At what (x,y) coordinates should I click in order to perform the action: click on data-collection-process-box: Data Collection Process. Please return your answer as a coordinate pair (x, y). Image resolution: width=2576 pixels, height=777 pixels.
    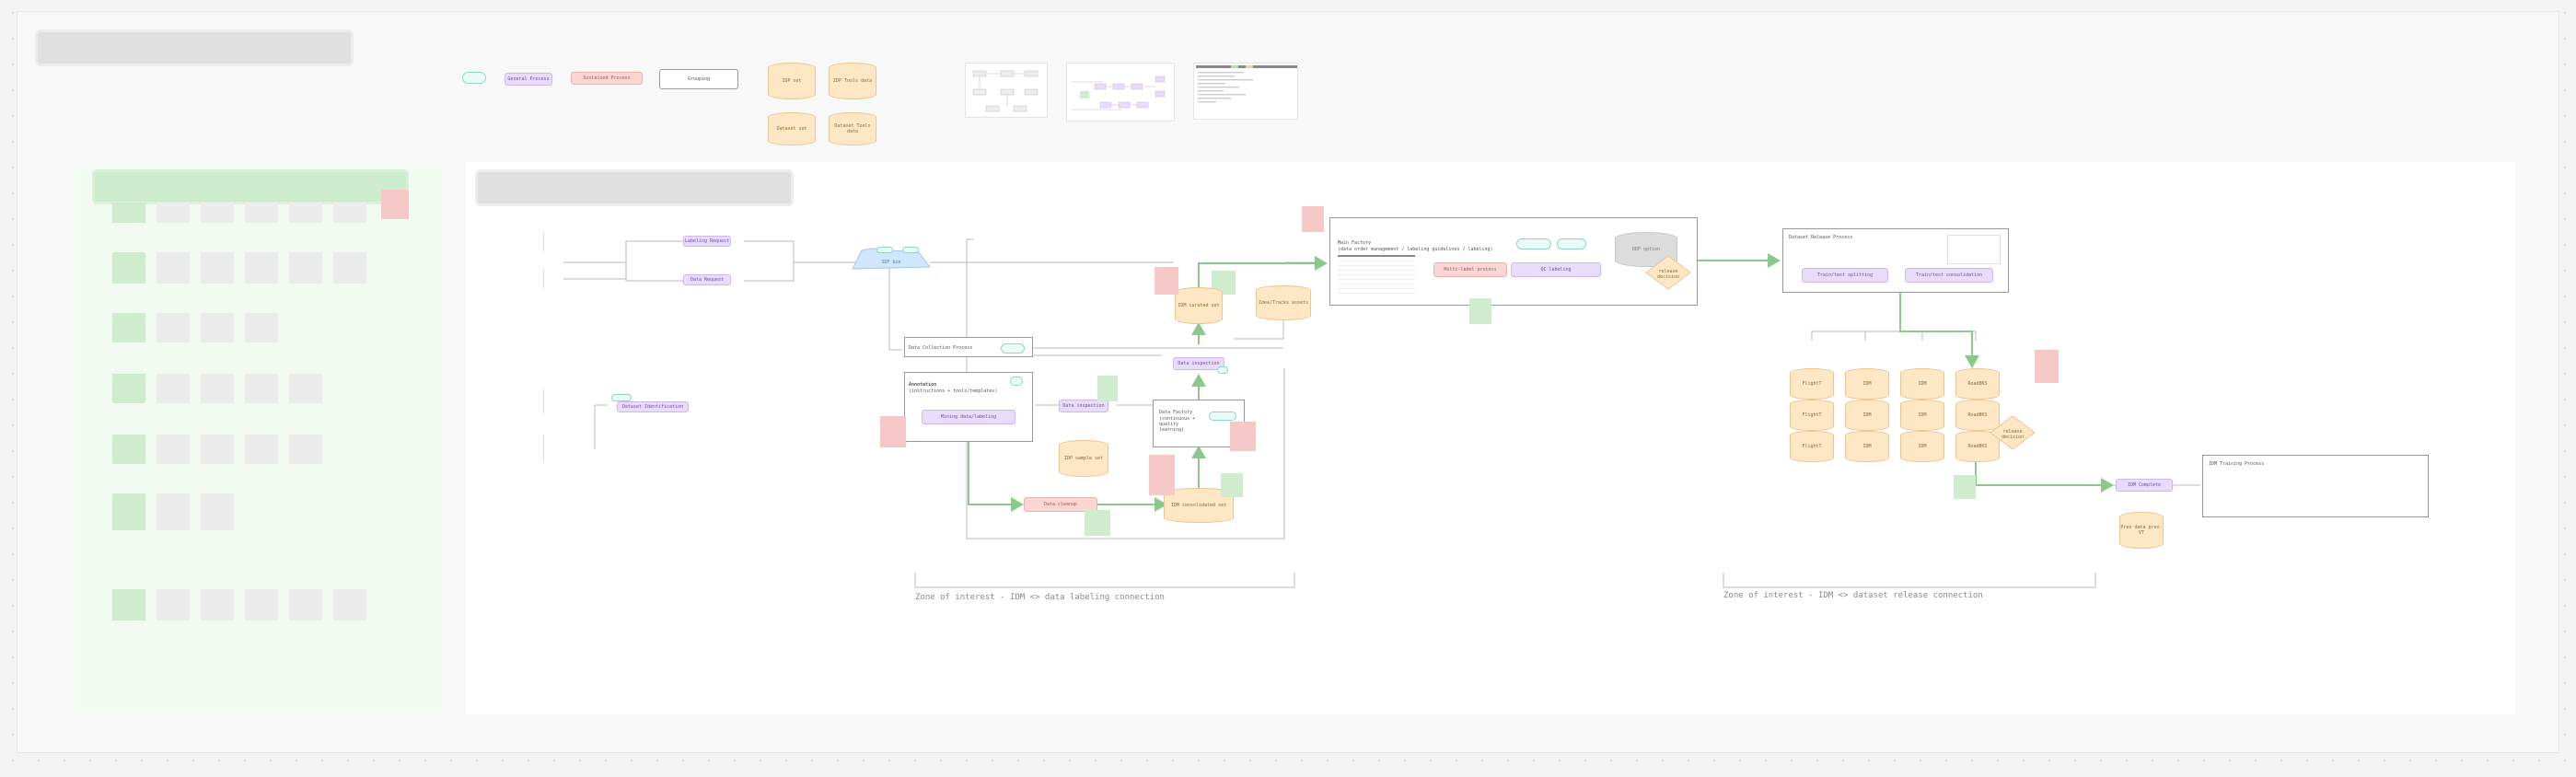
    Looking at the image, I should click on (968, 347).